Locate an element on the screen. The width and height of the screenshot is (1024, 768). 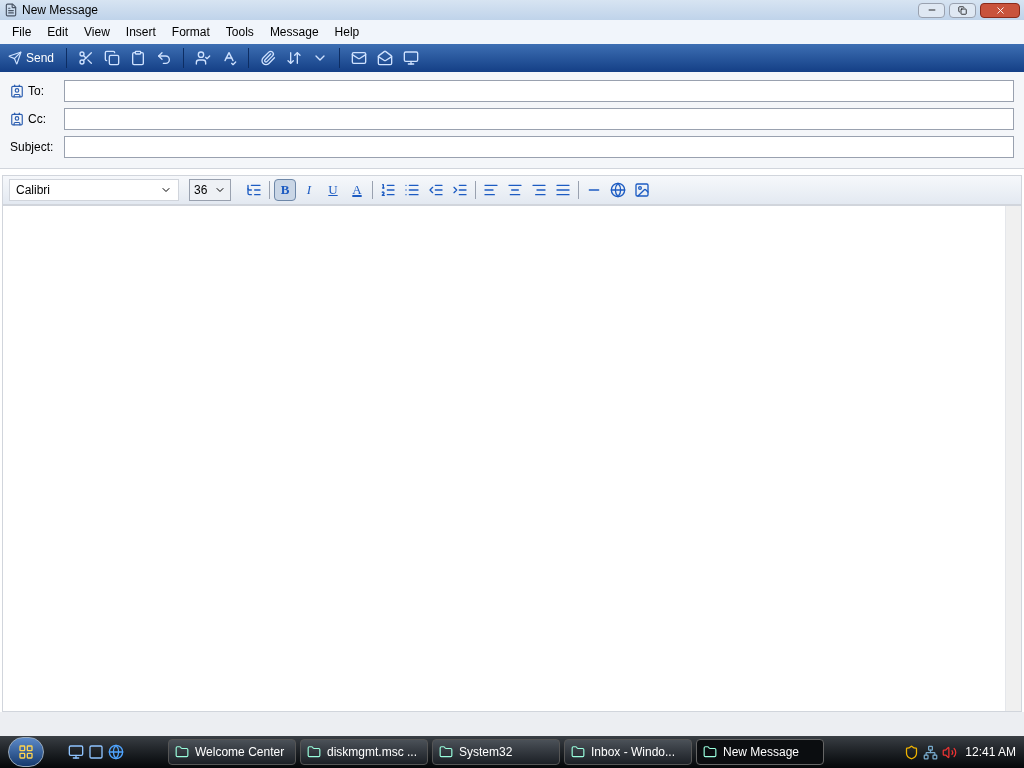
field-label: To: is located at coordinates (36, 91).